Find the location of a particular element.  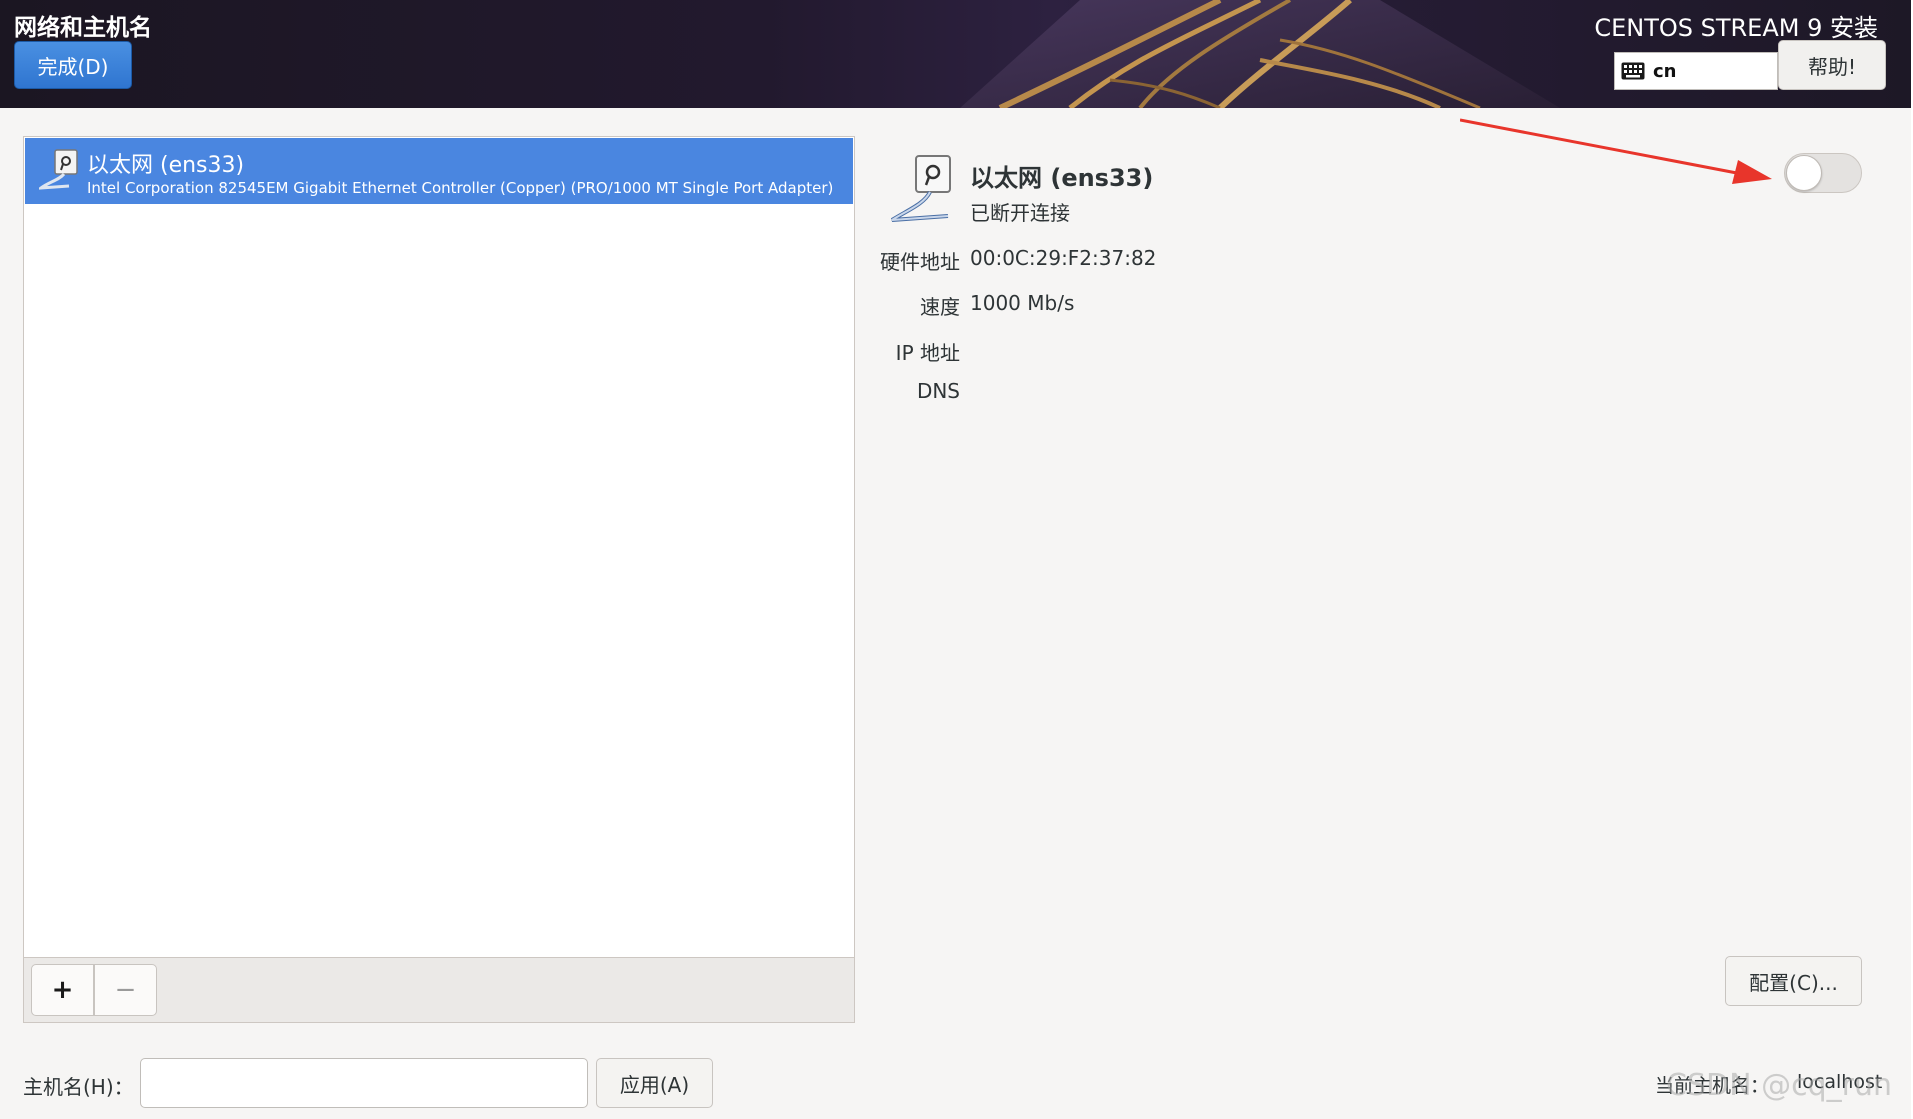

connection-status: 已断开连接 is located at coordinates (1020, 213).